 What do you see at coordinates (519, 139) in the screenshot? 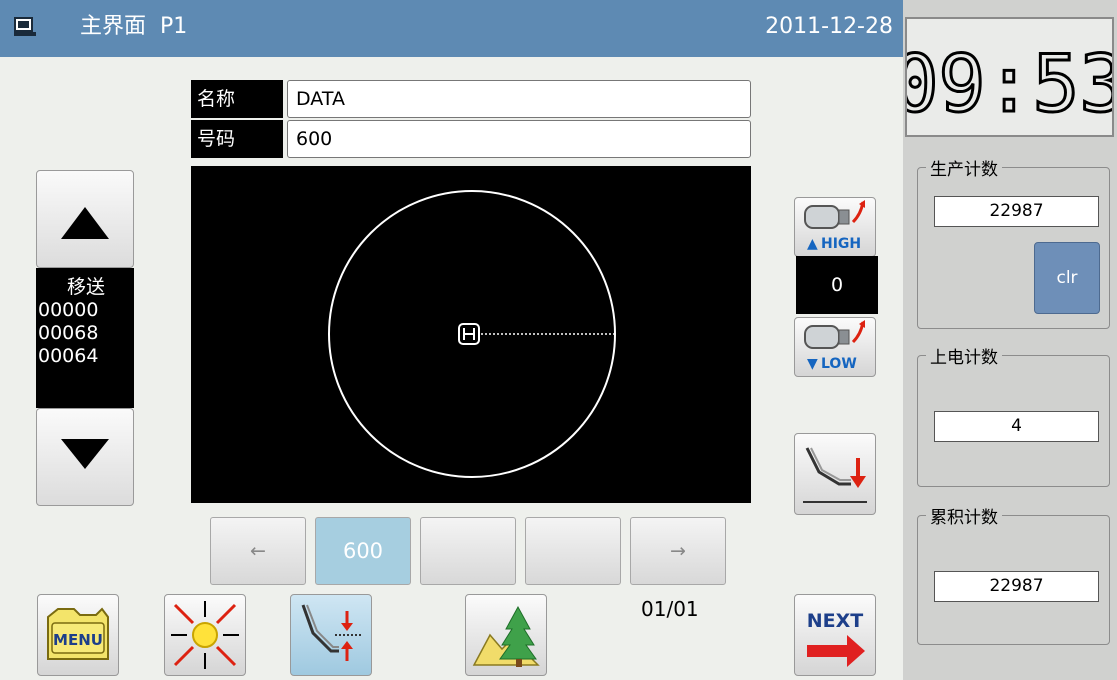
I see `number-field: 600` at bounding box center [519, 139].